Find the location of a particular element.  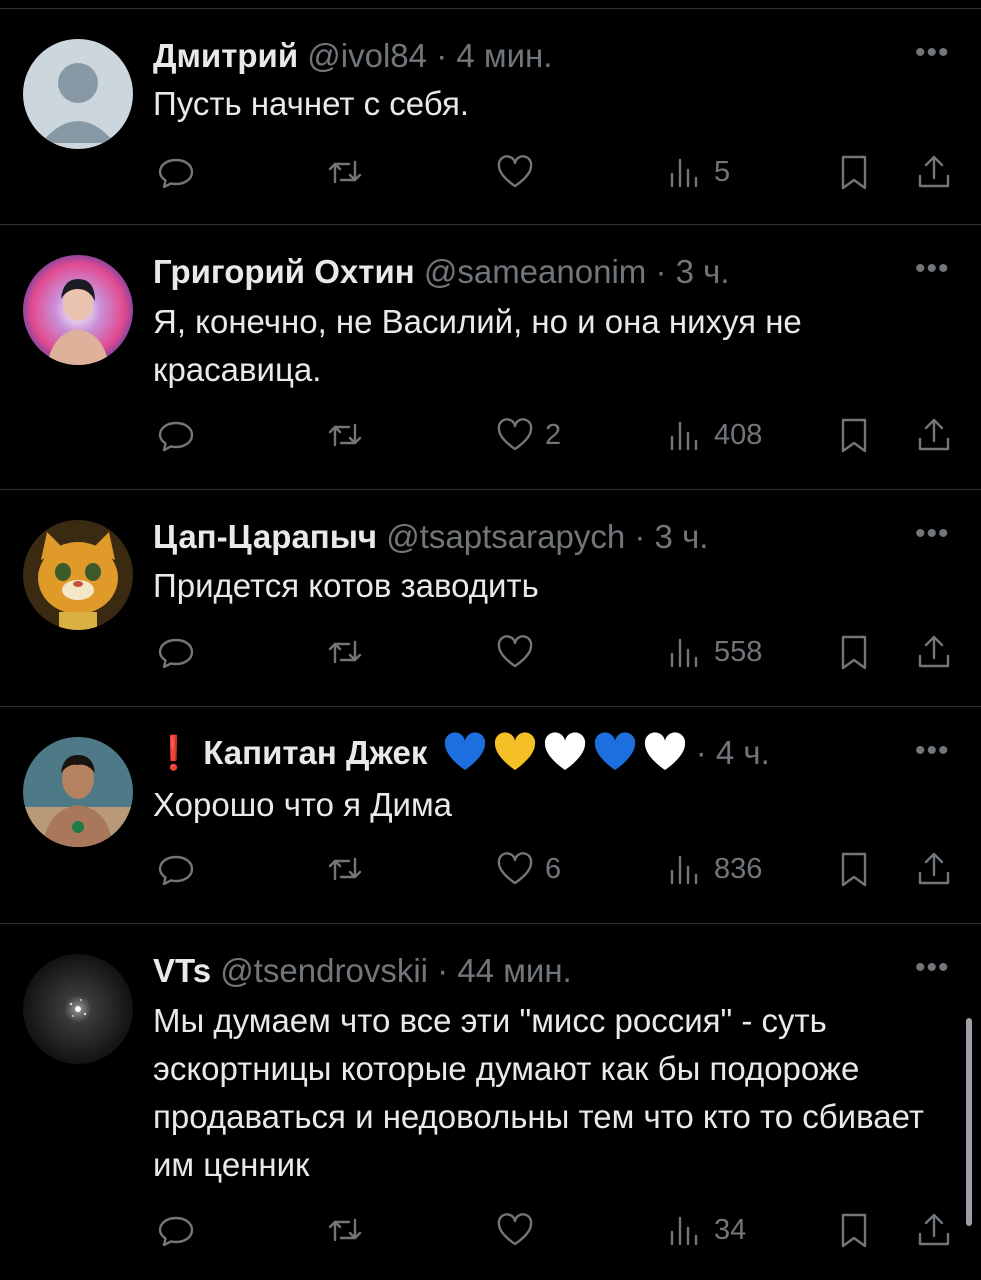

timestamp: 44 мин. is located at coordinates (514, 970).